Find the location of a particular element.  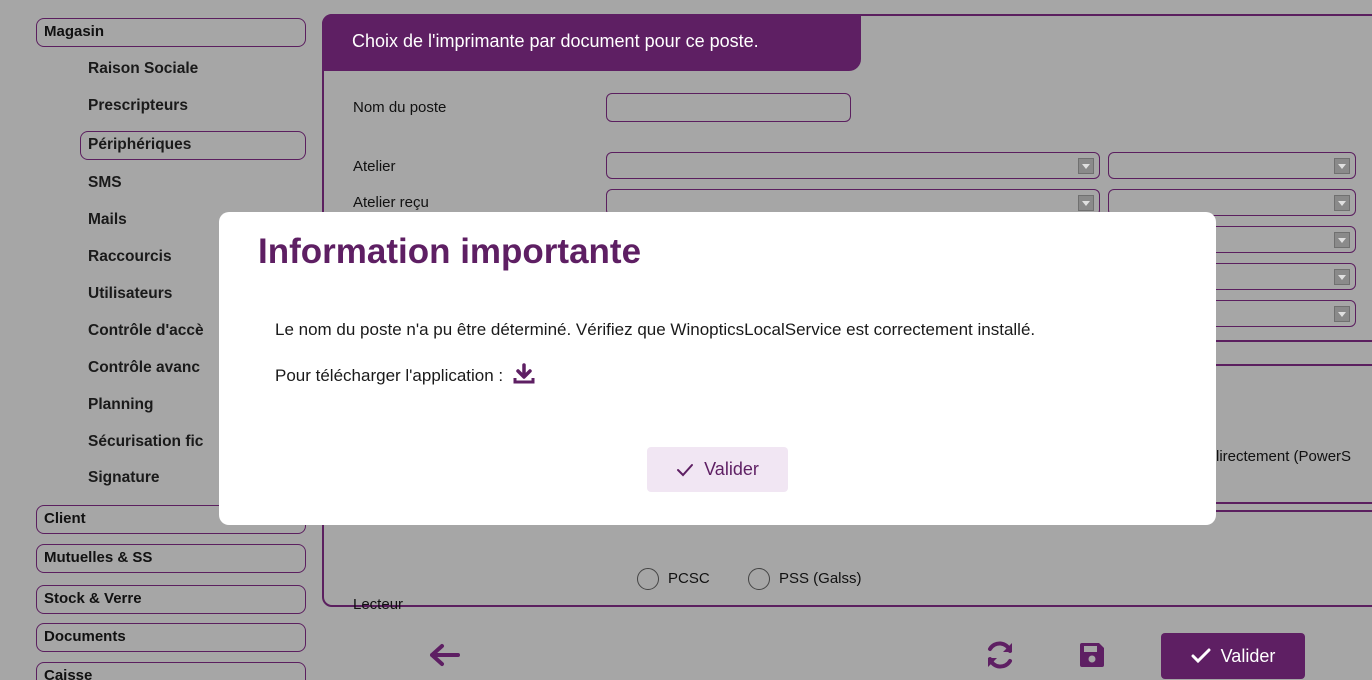

radio-pss-galss-label: PSS (Galss) is located at coordinates (820, 578).